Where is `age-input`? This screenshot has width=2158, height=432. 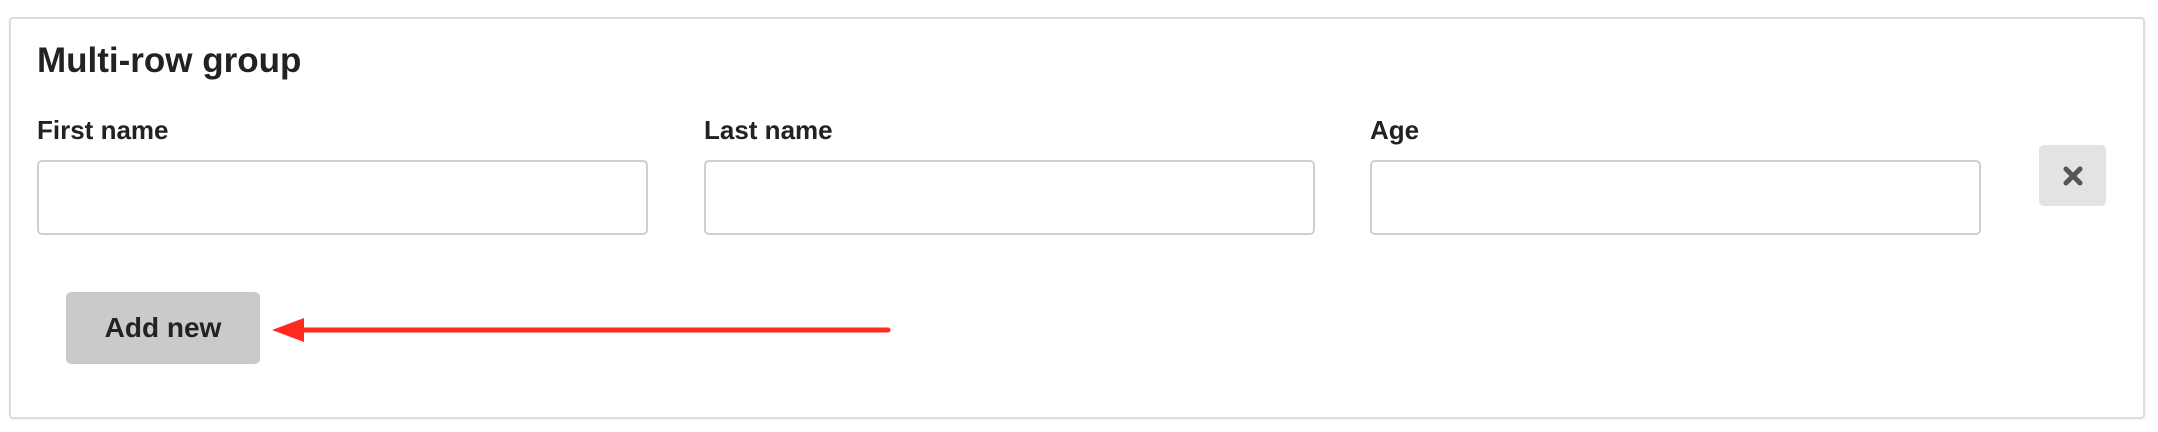 age-input is located at coordinates (1675, 197).